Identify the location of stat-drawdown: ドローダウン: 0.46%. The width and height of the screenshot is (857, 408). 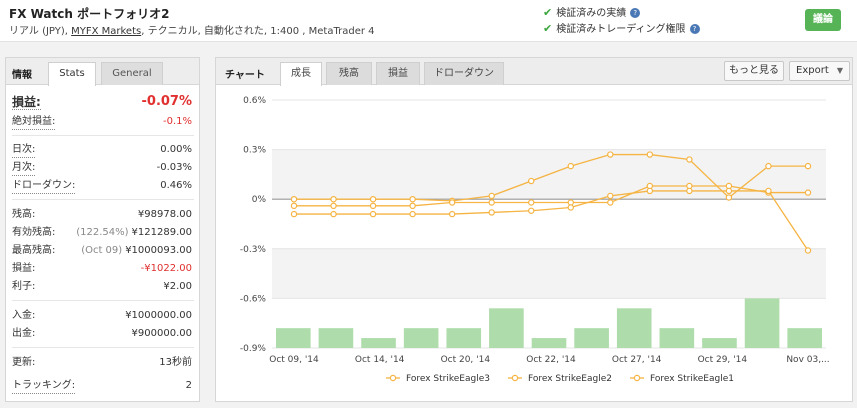
(102, 186).